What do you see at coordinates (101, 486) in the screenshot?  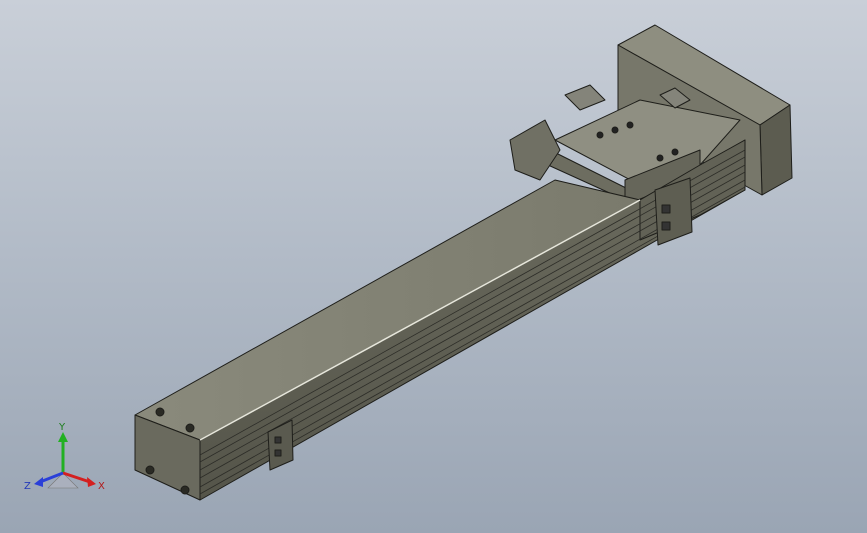 I see `axis-label-x: X` at bounding box center [101, 486].